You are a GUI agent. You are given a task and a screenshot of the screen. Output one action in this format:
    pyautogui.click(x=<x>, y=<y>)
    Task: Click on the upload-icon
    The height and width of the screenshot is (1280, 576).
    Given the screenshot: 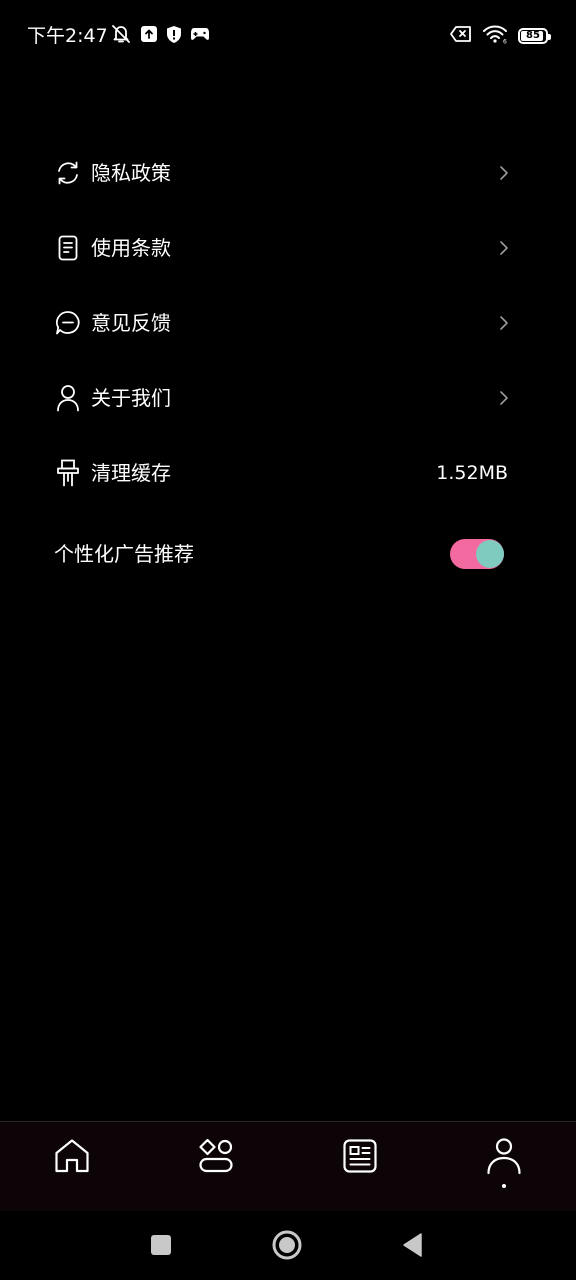 What is the action you would take?
    pyautogui.click(x=149, y=36)
    